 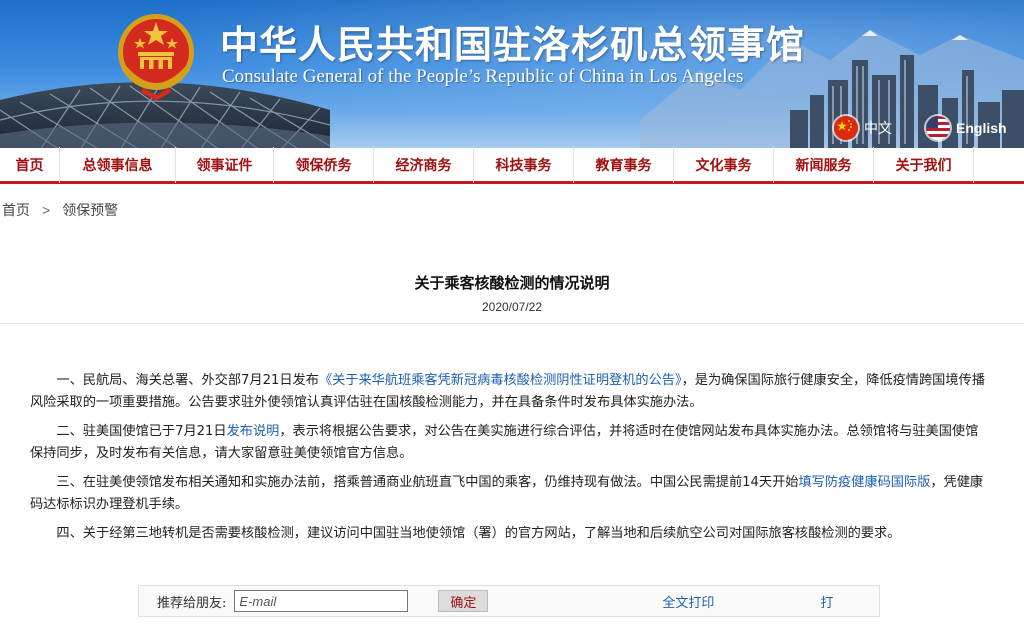 I want to click on nav-economic-commercial: 经济商务, so click(x=424, y=164).